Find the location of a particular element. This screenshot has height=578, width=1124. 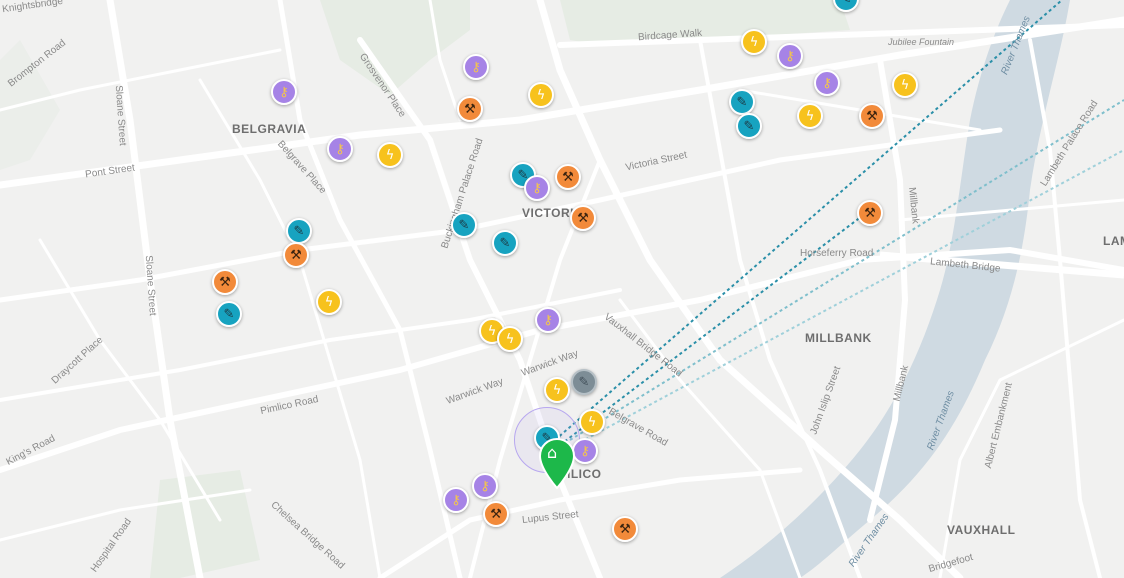

tool-icon: ✎ is located at coordinates (584, 382).